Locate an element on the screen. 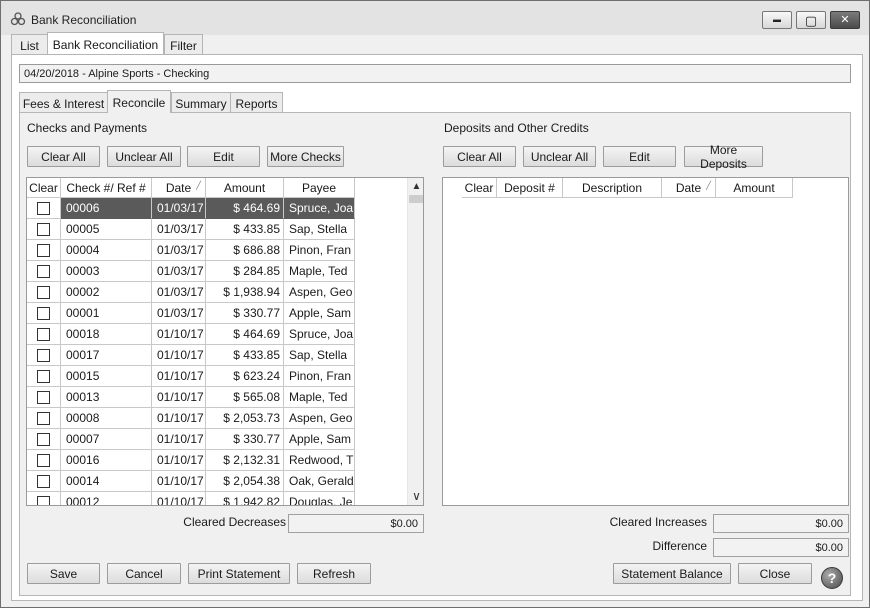 The image size is (870, 608). tab-filter: Filter is located at coordinates (183, 44).